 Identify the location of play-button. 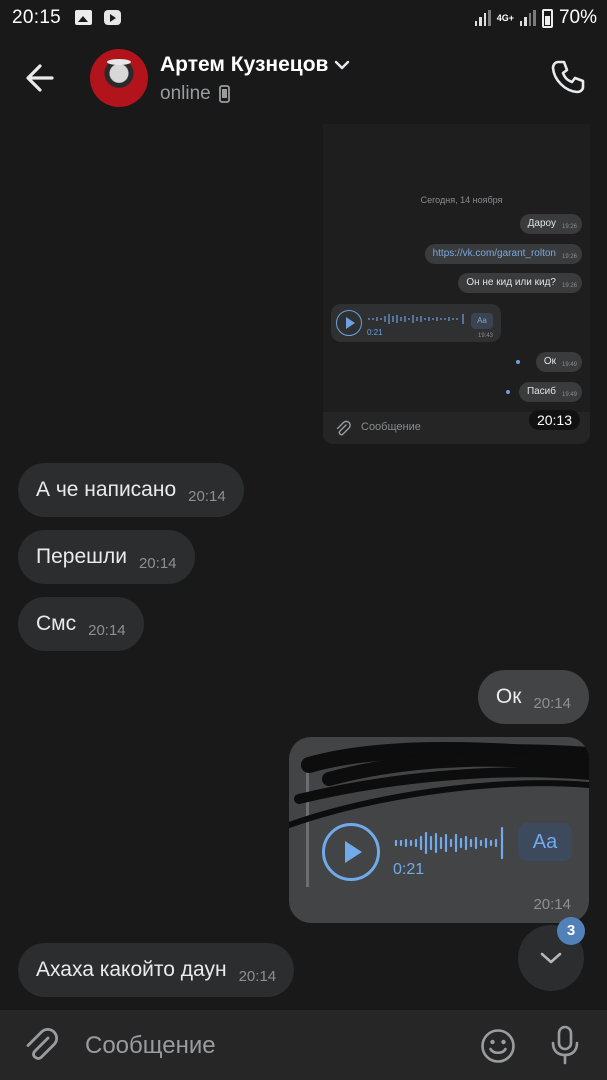
(351, 852).